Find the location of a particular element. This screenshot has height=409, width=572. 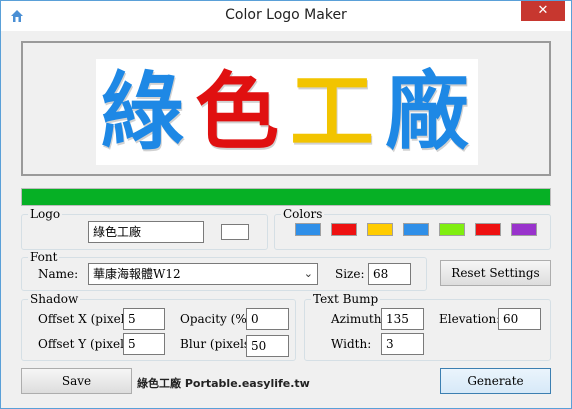

elevation-label: Elevation: is located at coordinates (470, 319).